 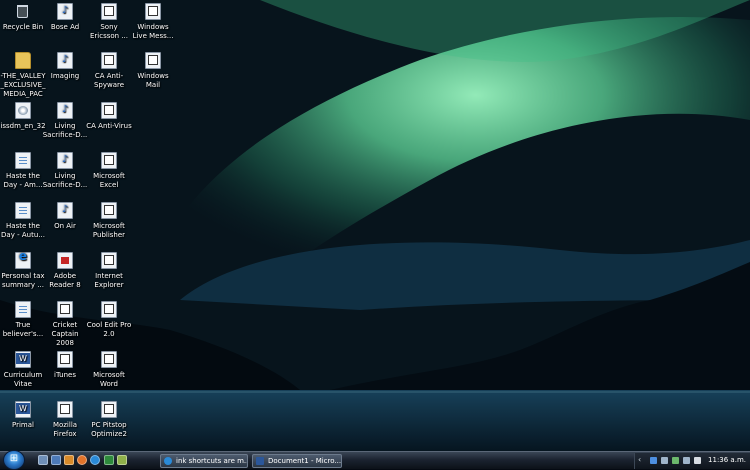 What do you see at coordinates (109, 126) in the screenshot?
I see `icon-label: CA Anti-Virus` at bounding box center [109, 126].